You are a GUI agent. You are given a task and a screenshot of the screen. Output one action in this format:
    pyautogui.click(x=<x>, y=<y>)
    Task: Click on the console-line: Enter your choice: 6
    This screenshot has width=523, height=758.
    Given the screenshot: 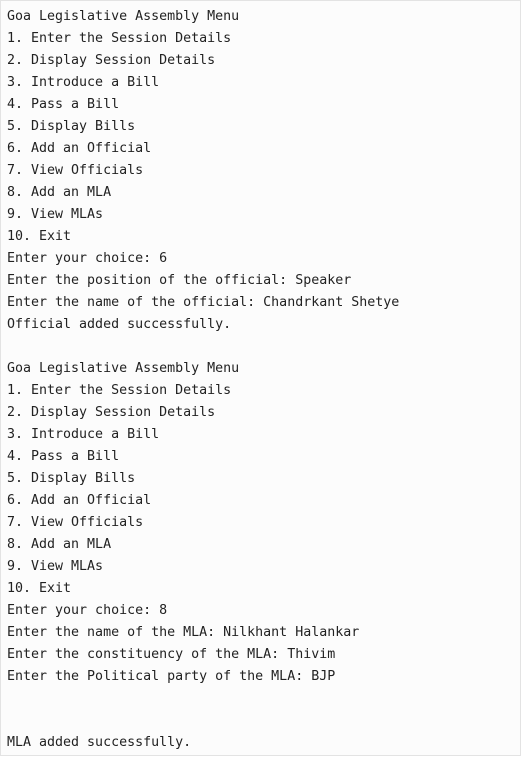 What is the action you would take?
    pyautogui.click(x=87, y=258)
    